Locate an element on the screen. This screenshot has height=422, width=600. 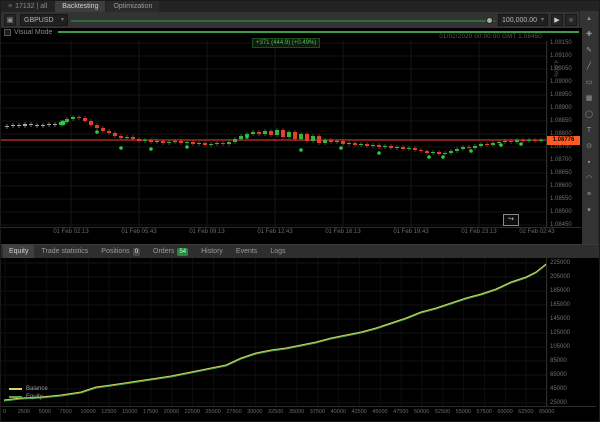
trade-axis-label: 60000 is located at coordinates (505, 412).